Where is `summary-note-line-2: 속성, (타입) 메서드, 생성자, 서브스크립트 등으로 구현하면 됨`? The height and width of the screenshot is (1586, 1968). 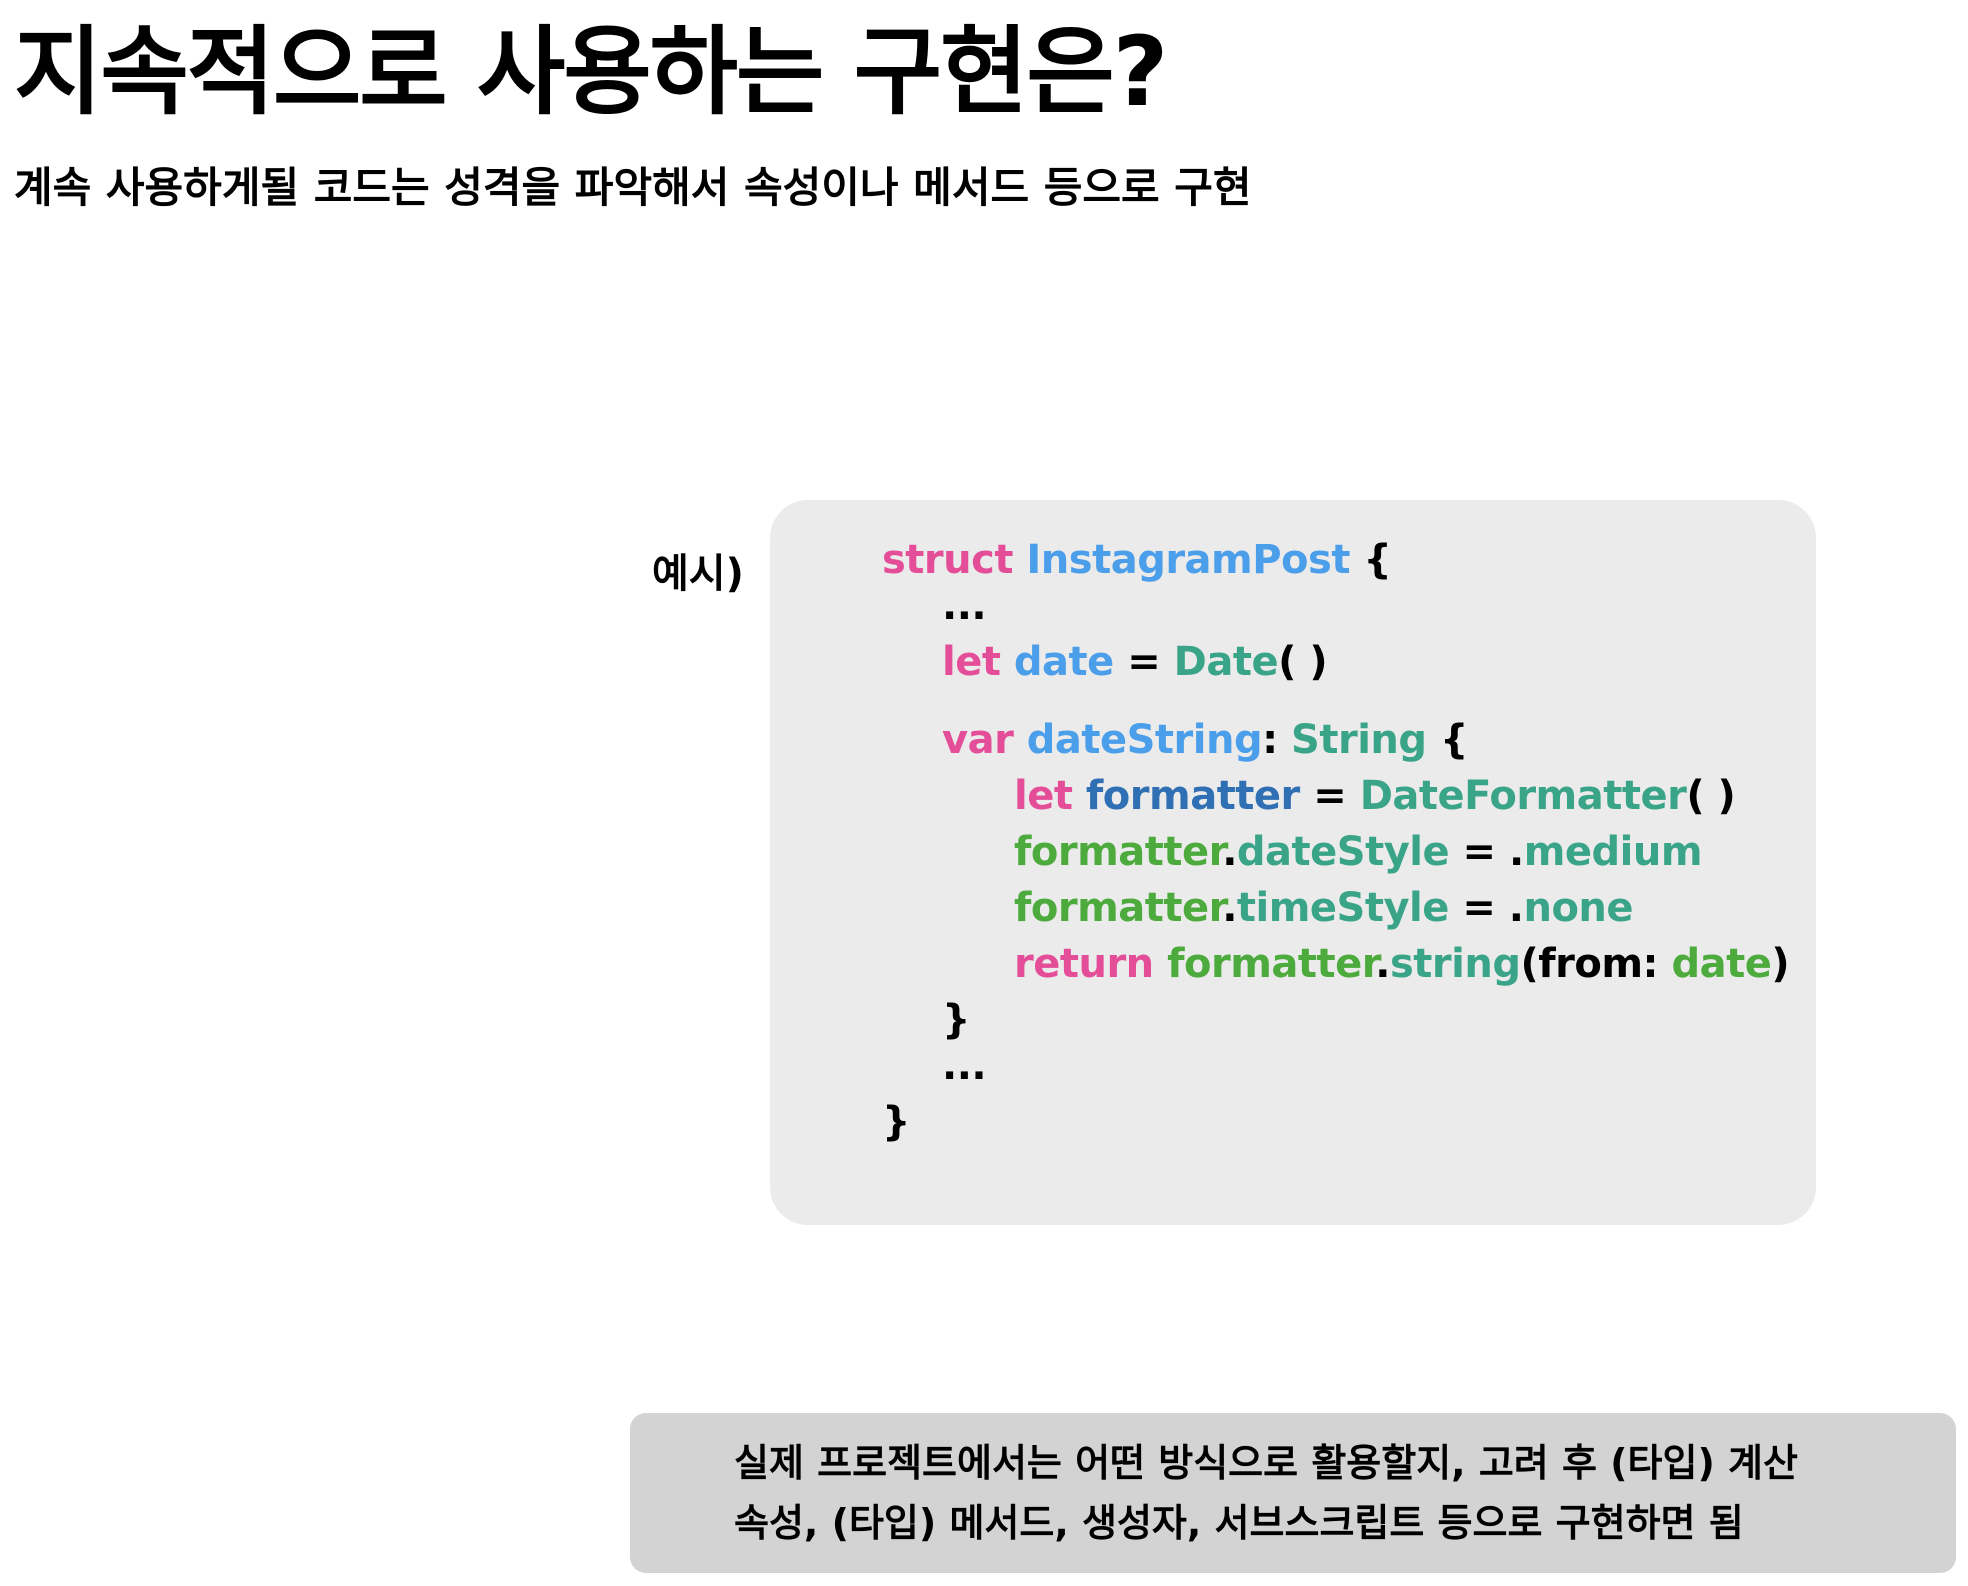 summary-note-line-2: 속성, (타입) 메서드, 생성자, 서브스크립트 등으로 구현하면 됨 is located at coordinates (1239, 1523).